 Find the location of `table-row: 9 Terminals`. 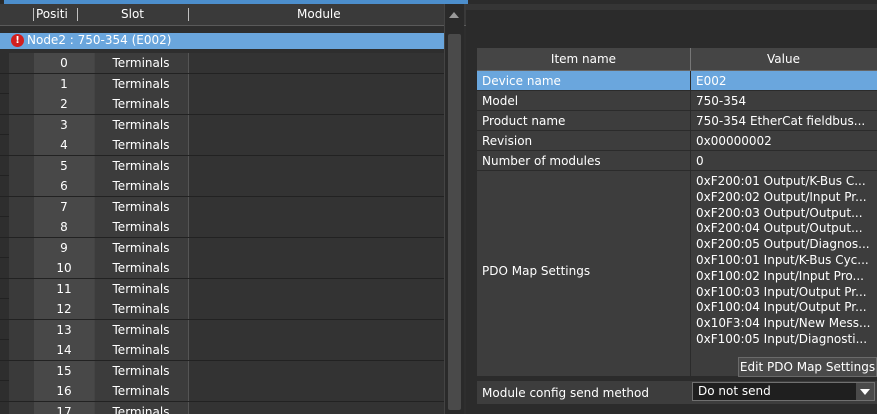

table-row: 9 Terminals is located at coordinates (222, 247).